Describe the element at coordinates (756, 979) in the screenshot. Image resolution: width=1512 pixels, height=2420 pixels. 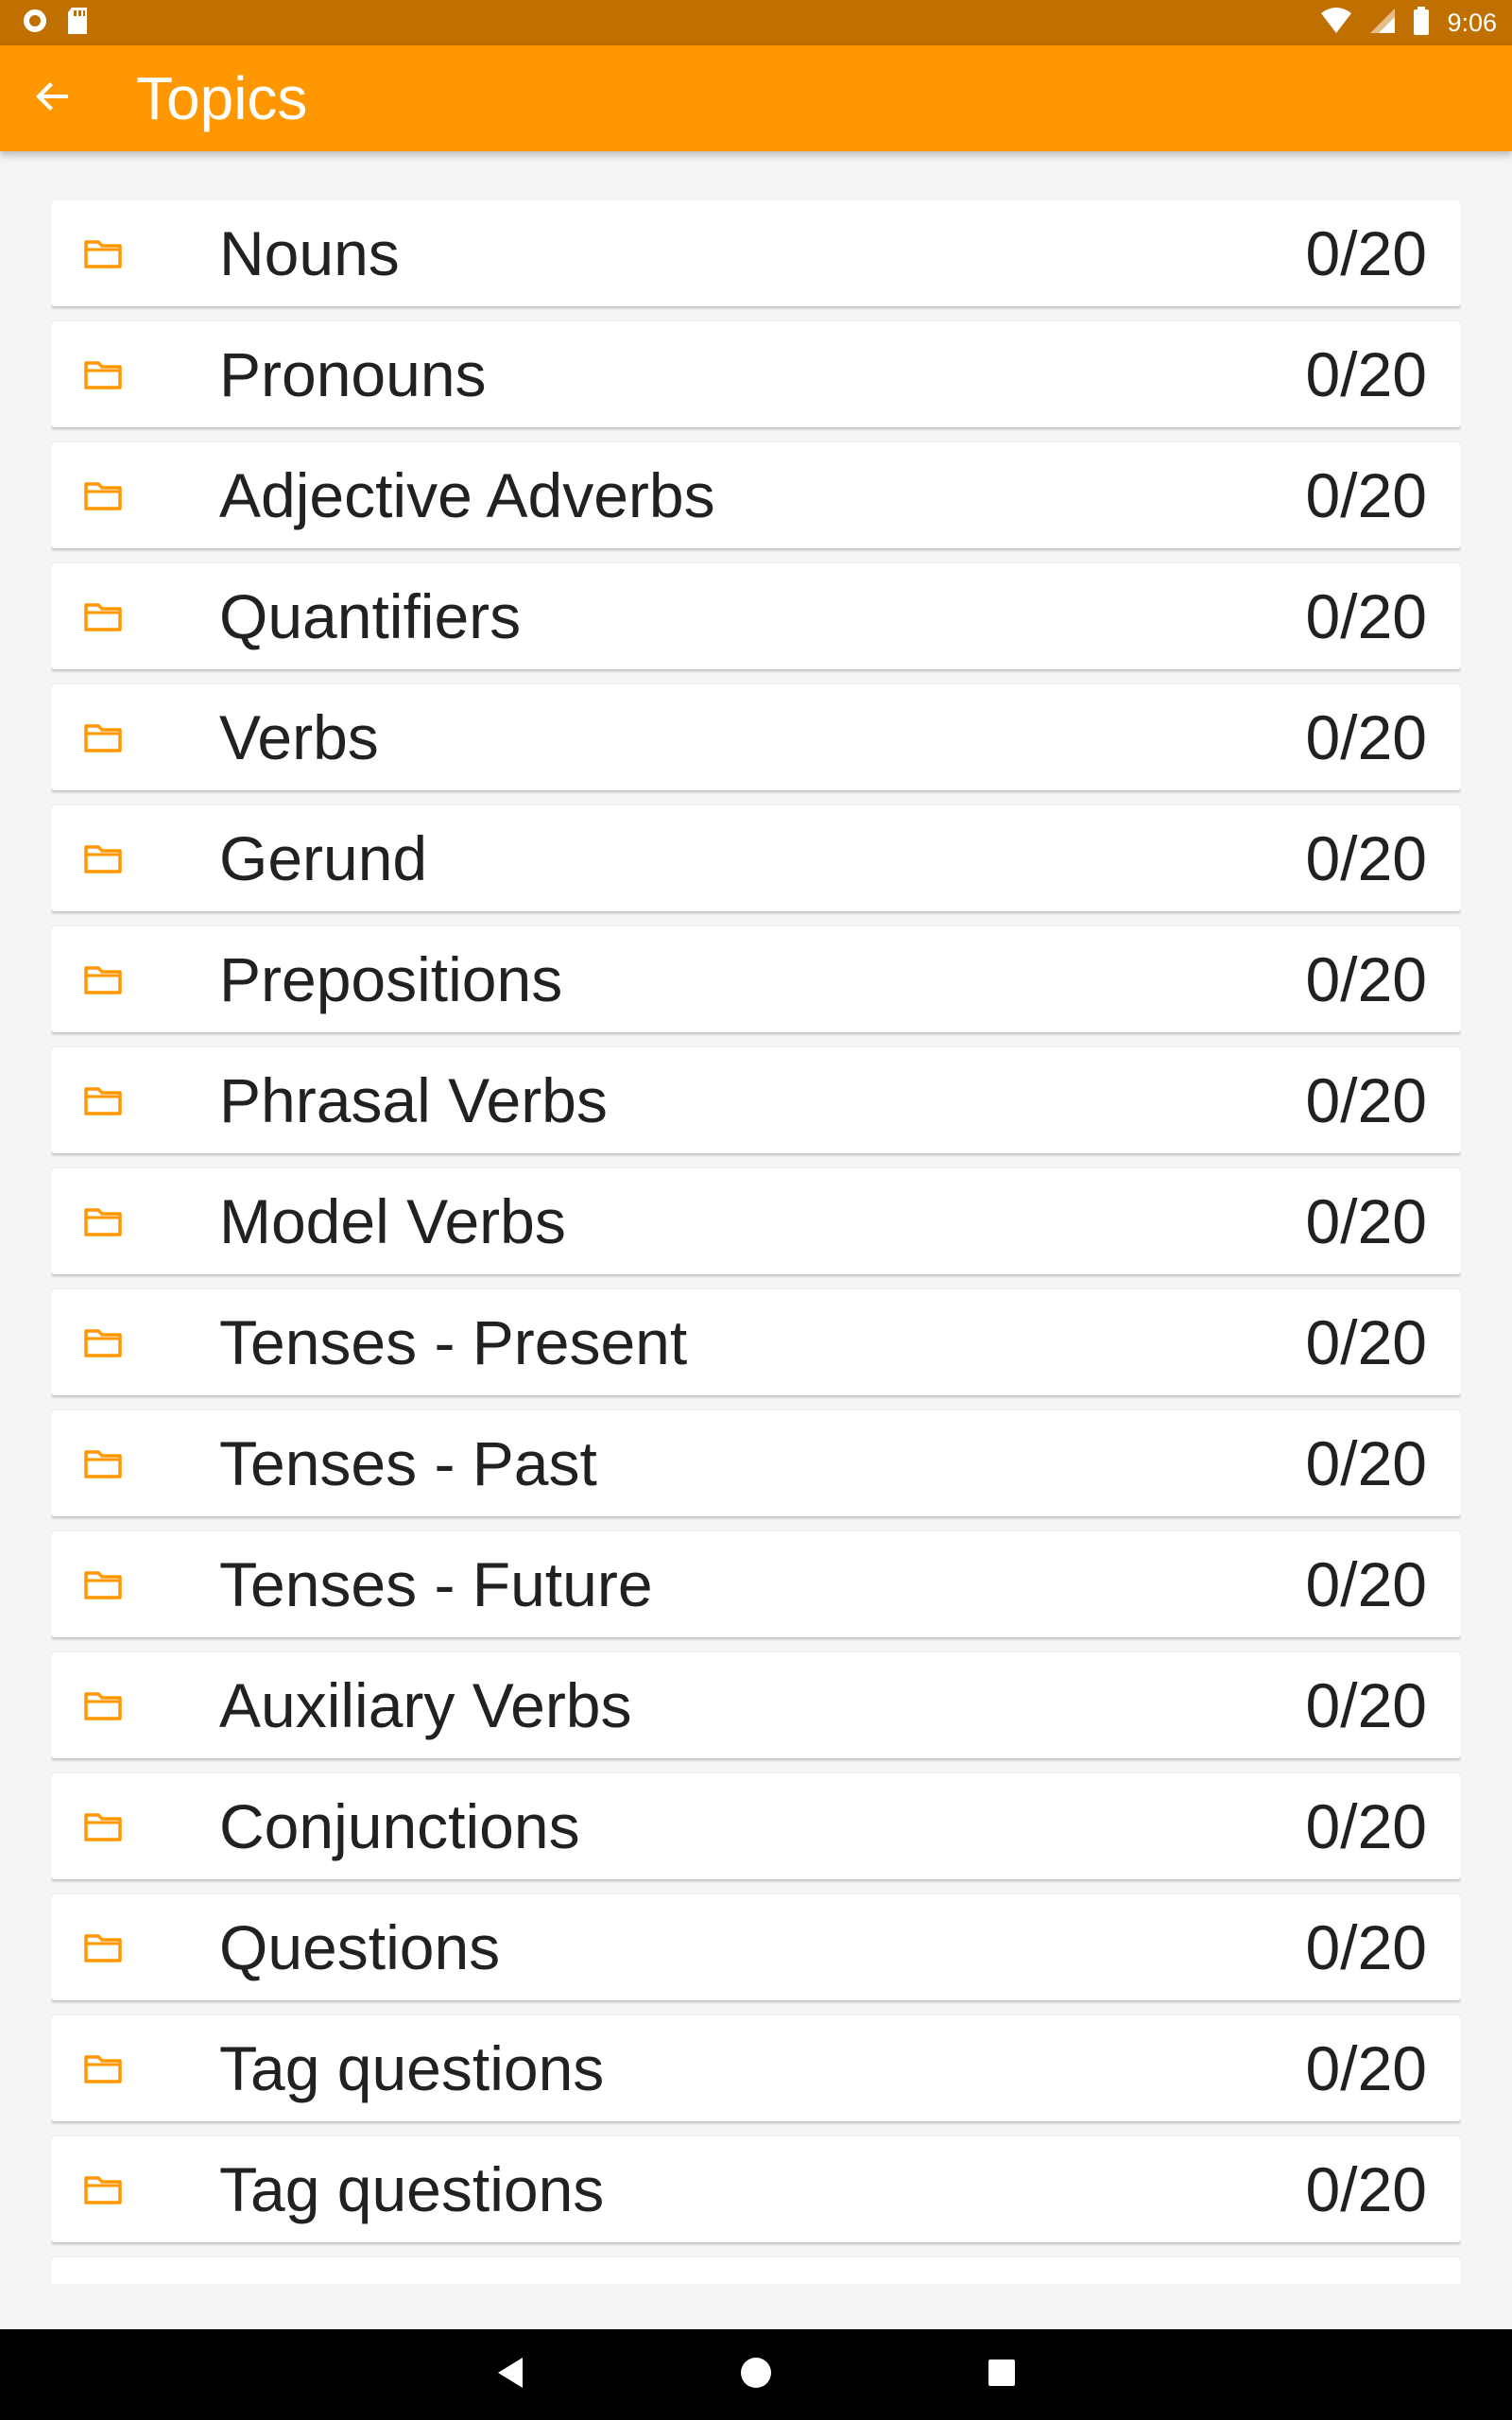
I see `topic-row: Prepositions 0/20` at that location.